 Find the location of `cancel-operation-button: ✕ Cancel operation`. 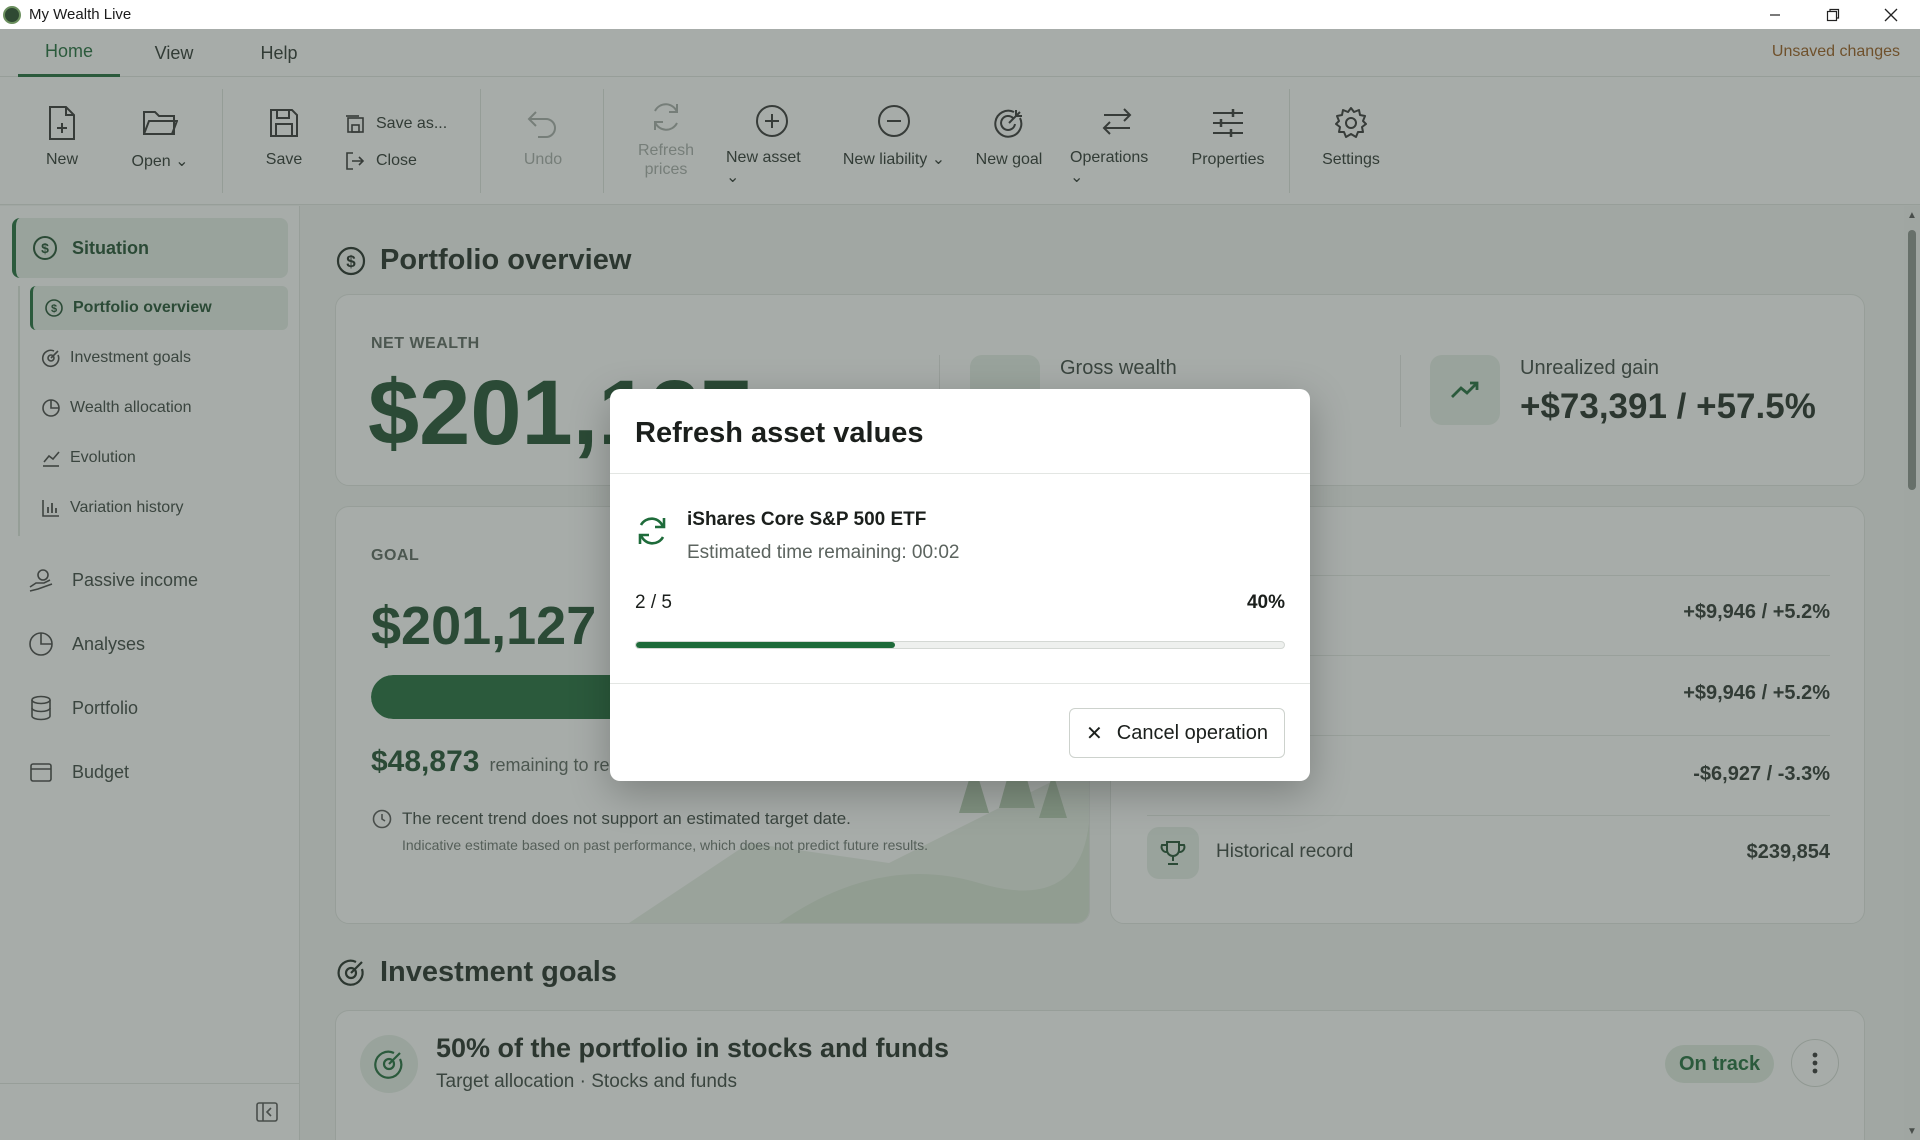

cancel-operation-button: ✕ Cancel operation is located at coordinates (1177, 733).